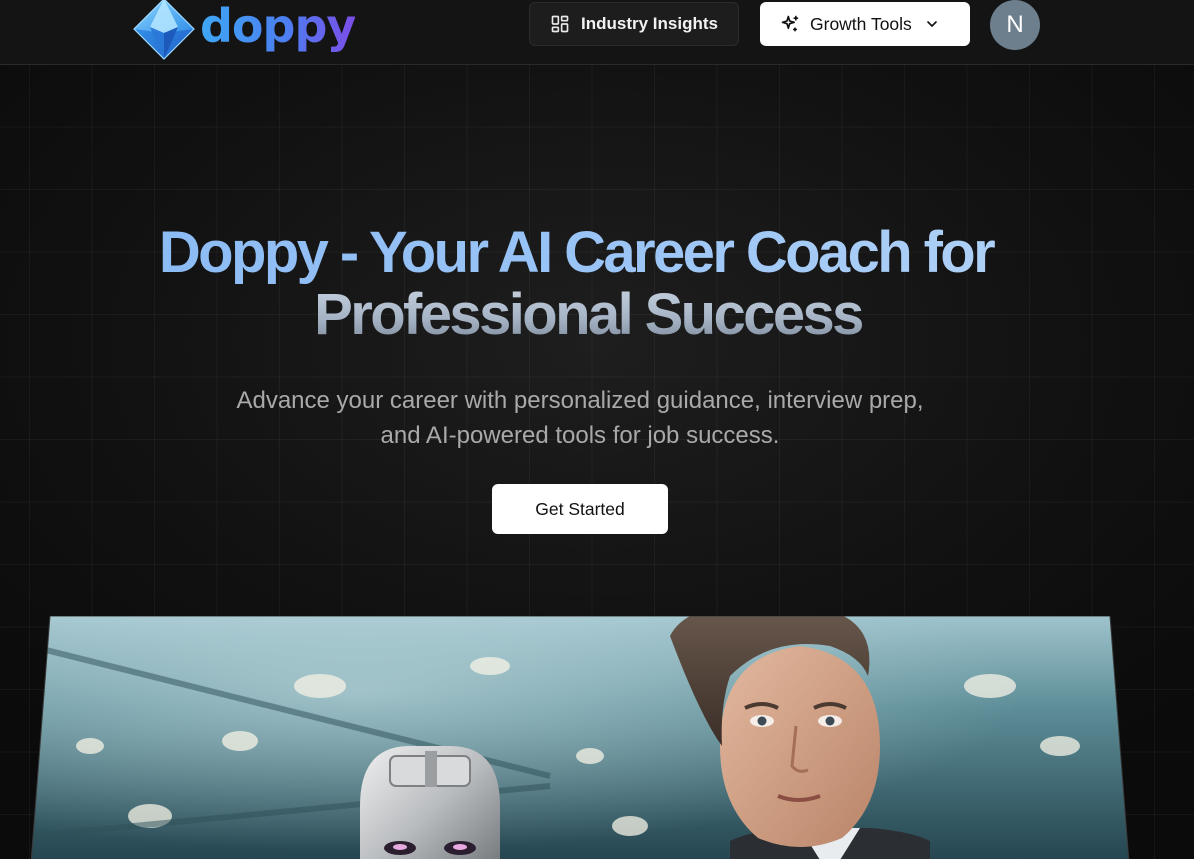 The height and width of the screenshot is (859, 1194). I want to click on sparkles-icon, so click(790, 23).